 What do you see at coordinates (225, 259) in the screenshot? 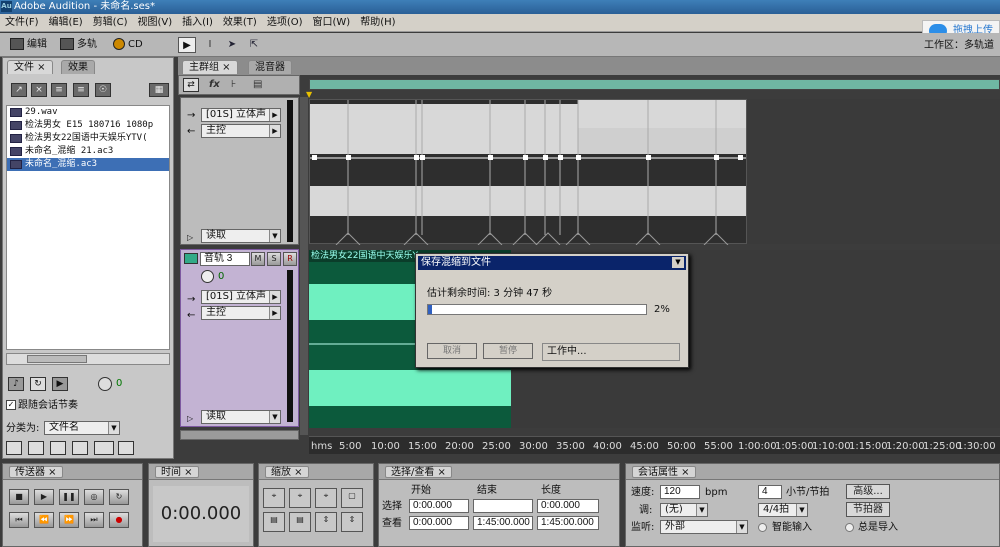
I see `track-2-name-field: 音轨 3` at bounding box center [225, 259].